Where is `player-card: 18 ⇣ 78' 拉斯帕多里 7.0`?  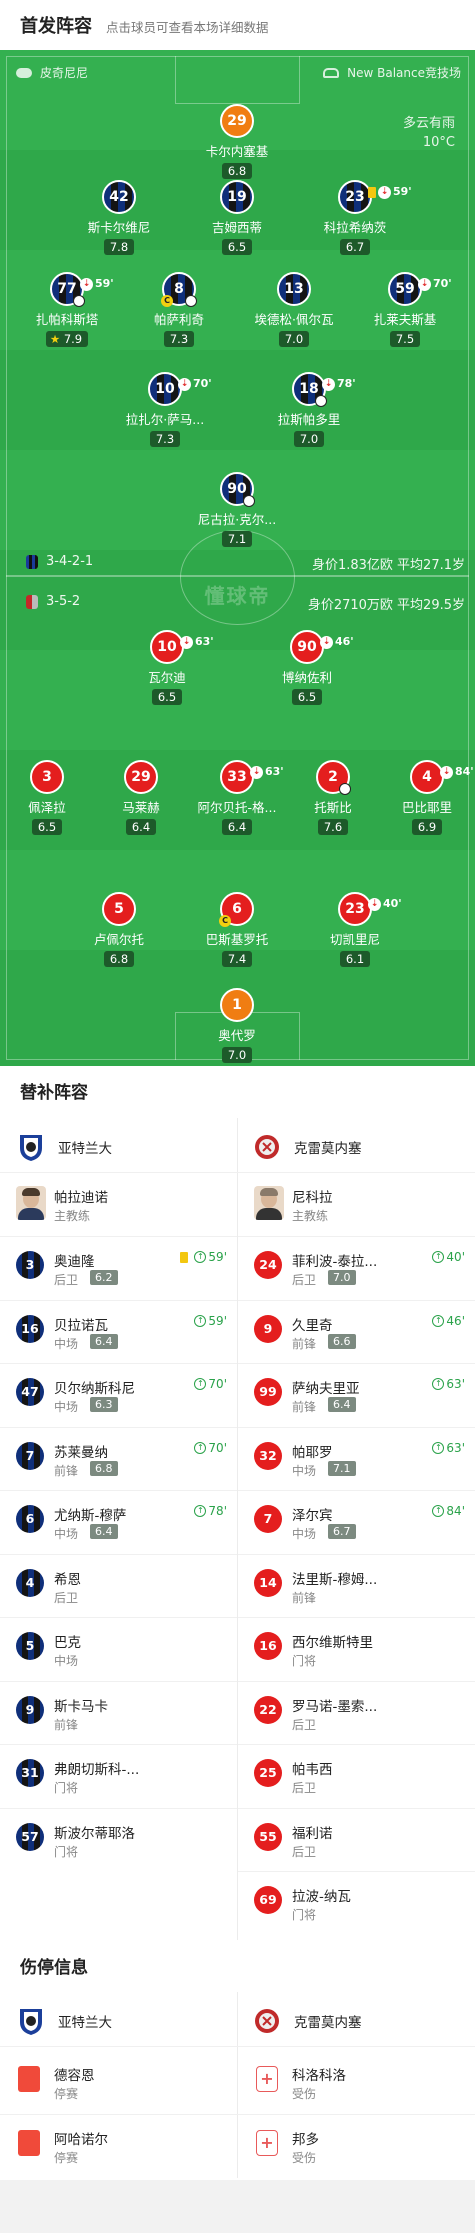 player-card: 18 ⇣ 78' 拉斯帕多里 7.0 is located at coordinates (309, 409).